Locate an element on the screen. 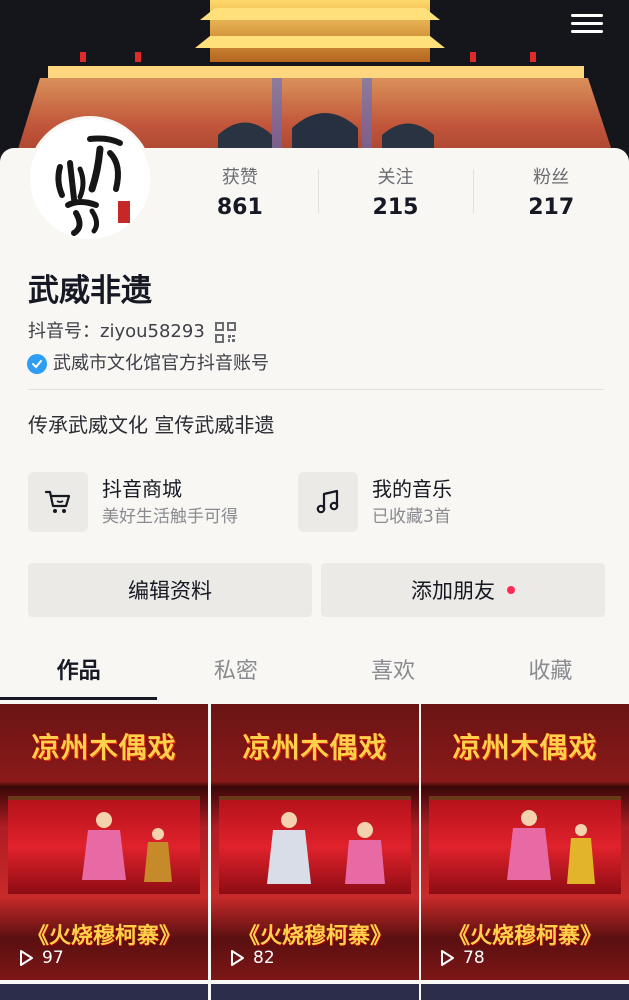 Image resolution: width=629 pixels, height=1000 pixels. stat-following: 关注 215 is located at coordinates (395, 195).